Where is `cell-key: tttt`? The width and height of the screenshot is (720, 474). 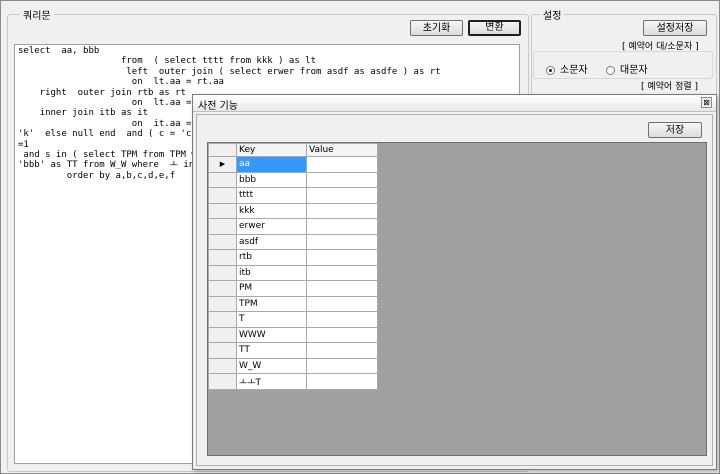
cell-key: tttt is located at coordinates (271, 195).